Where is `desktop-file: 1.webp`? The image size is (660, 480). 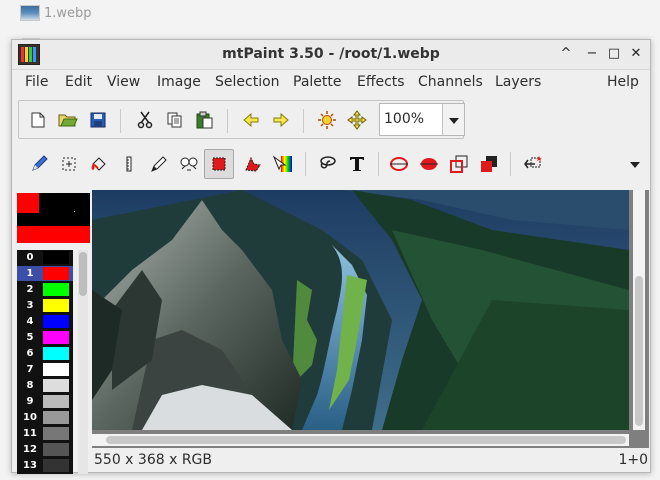
desktop-file: 1.webp is located at coordinates (56, 13).